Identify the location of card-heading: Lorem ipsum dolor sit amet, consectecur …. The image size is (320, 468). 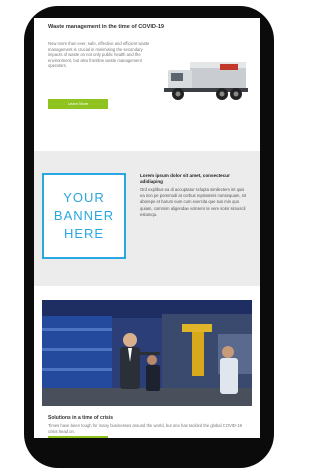
(185, 178).